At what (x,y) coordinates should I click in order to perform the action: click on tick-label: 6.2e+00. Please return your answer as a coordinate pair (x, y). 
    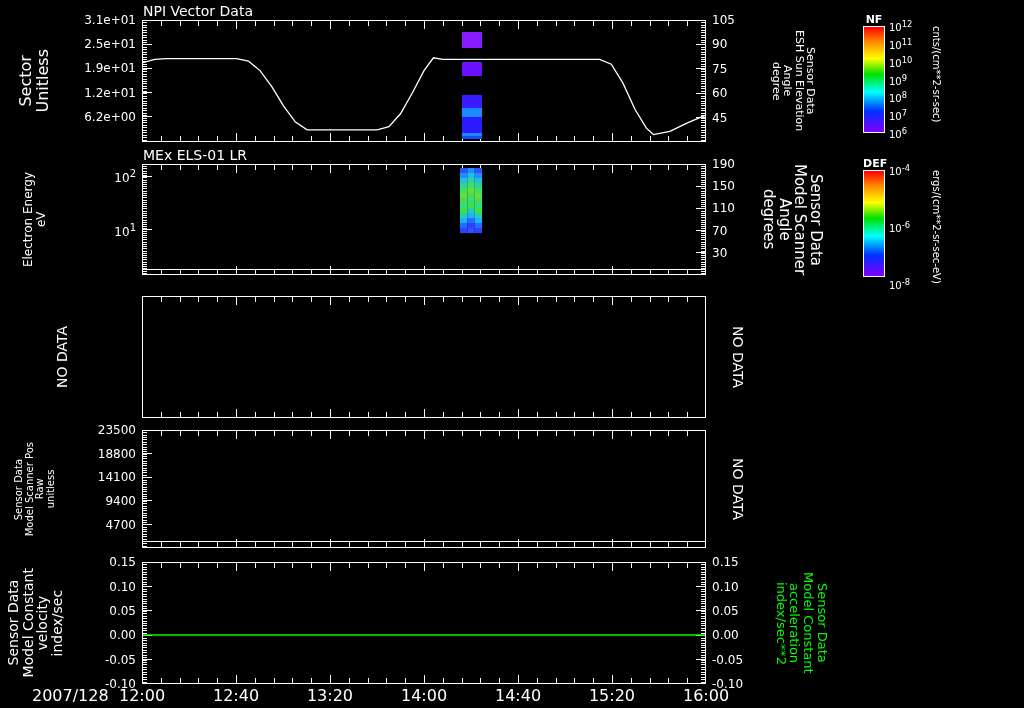
    Looking at the image, I should click on (110, 117).